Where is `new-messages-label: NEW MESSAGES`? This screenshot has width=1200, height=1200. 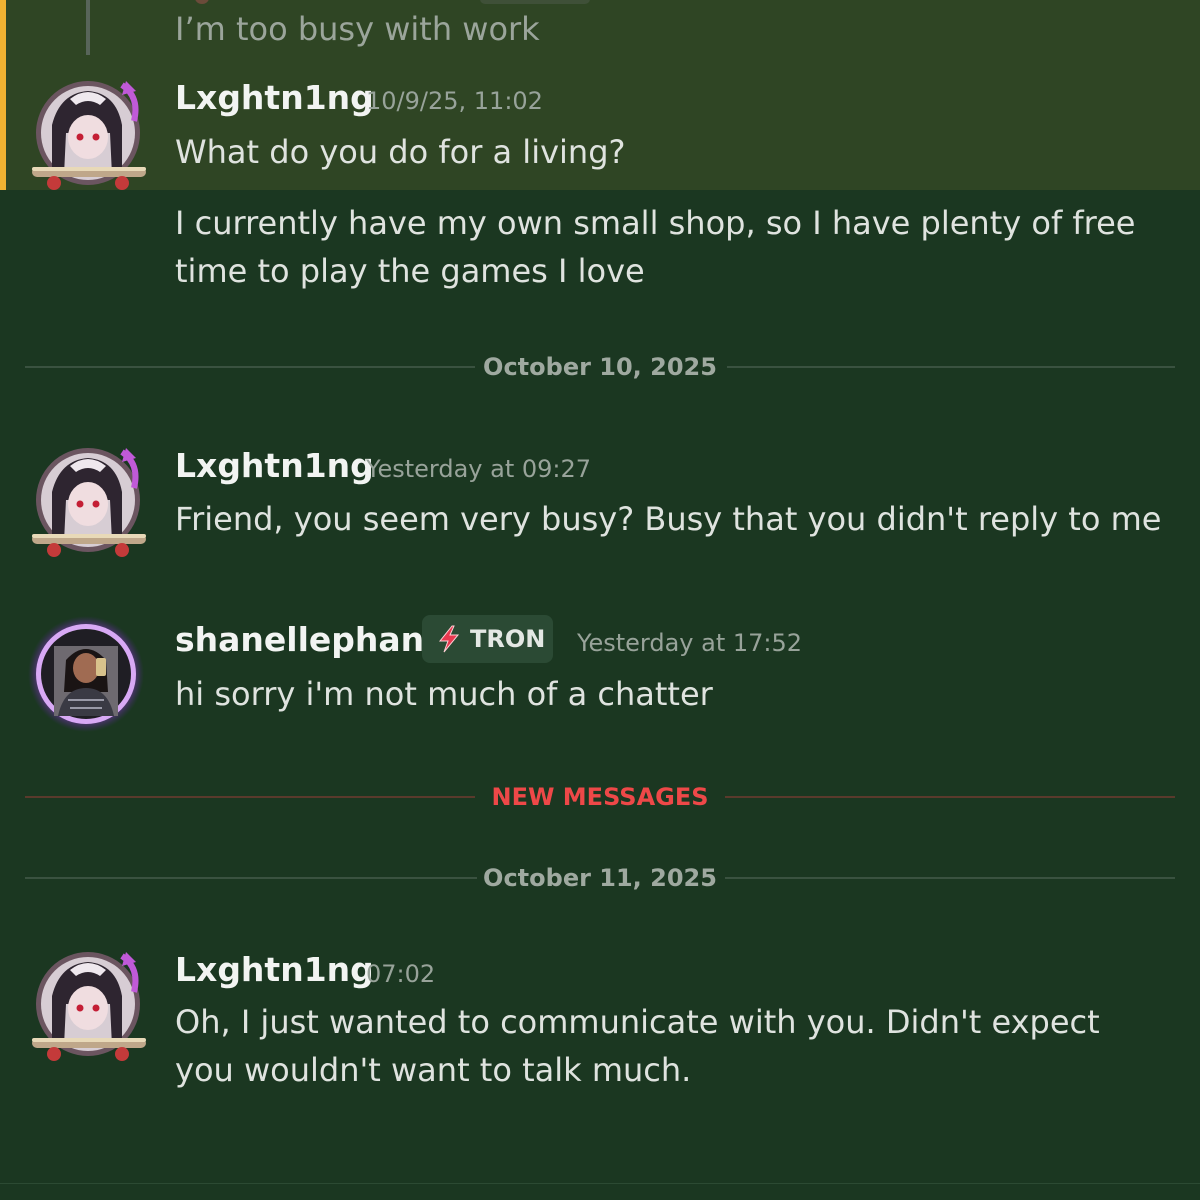
new-messages-label: NEW MESSAGES is located at coordinates (600, 797).